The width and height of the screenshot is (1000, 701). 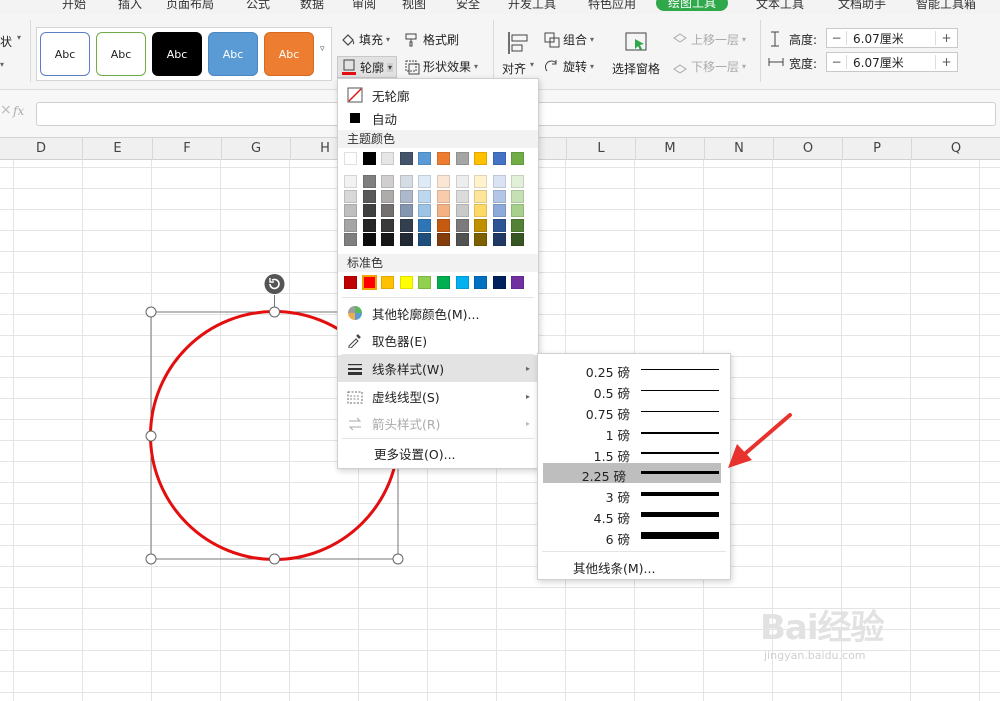 What do you see at coordinates (634, 390) in the screenshot?
I see `line-weight-option: 0.5 磅` at bounding box center [634, 390].